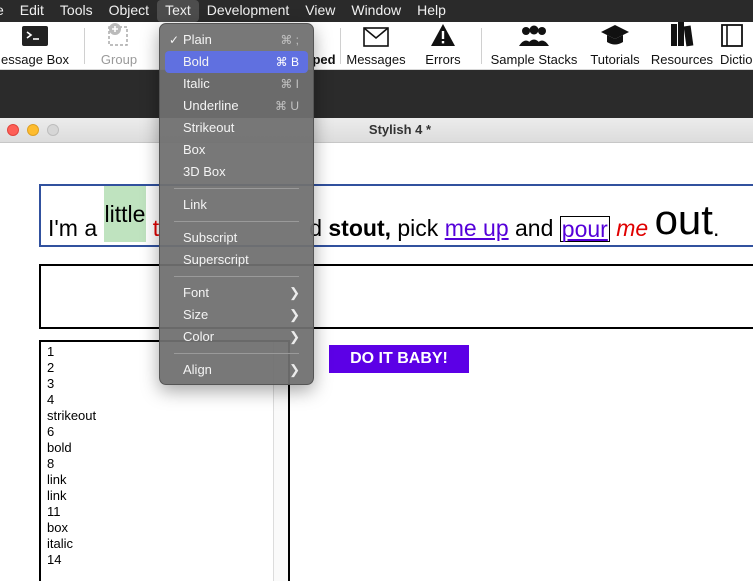 This screenshot has width=753, height=581. Describe the element at coordinates (289, 40) in the screenshot. I see `shortcut-label: ⌘ ;` at that location.